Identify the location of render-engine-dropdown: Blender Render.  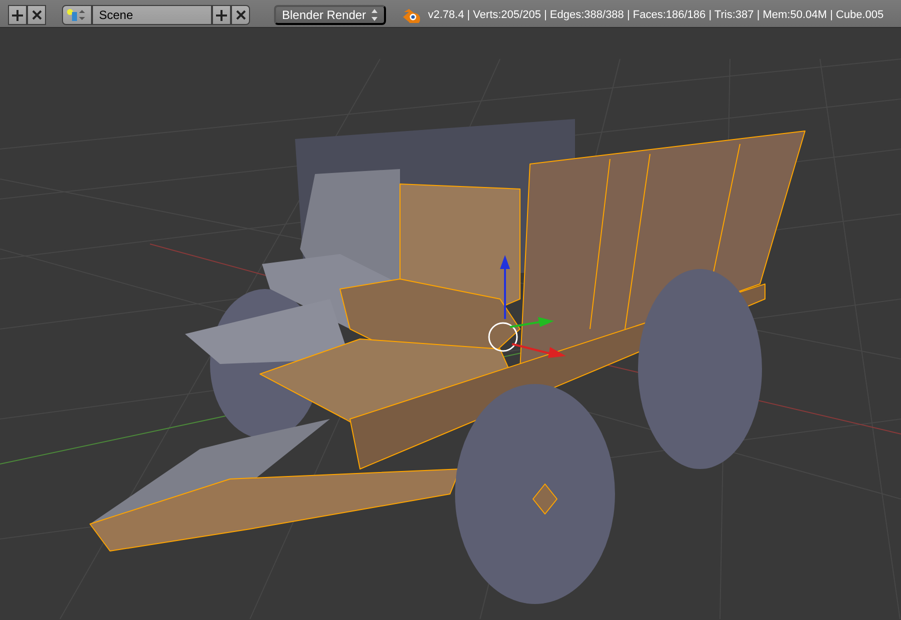
(330, 15).